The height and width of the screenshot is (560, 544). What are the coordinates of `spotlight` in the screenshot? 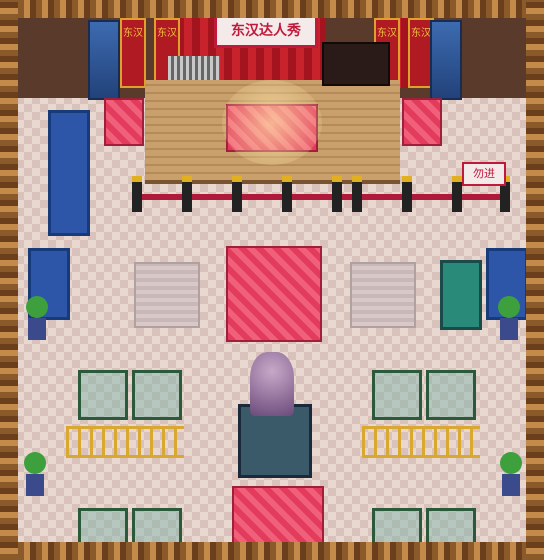 It's located at (272, 122).